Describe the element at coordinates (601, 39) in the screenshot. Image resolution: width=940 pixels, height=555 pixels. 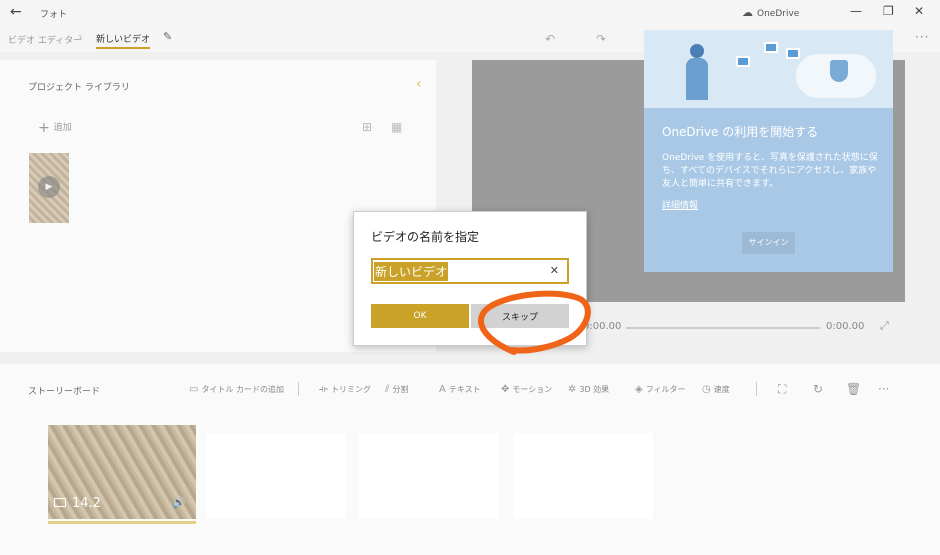
I see `redo-icon: ↷` at that location.